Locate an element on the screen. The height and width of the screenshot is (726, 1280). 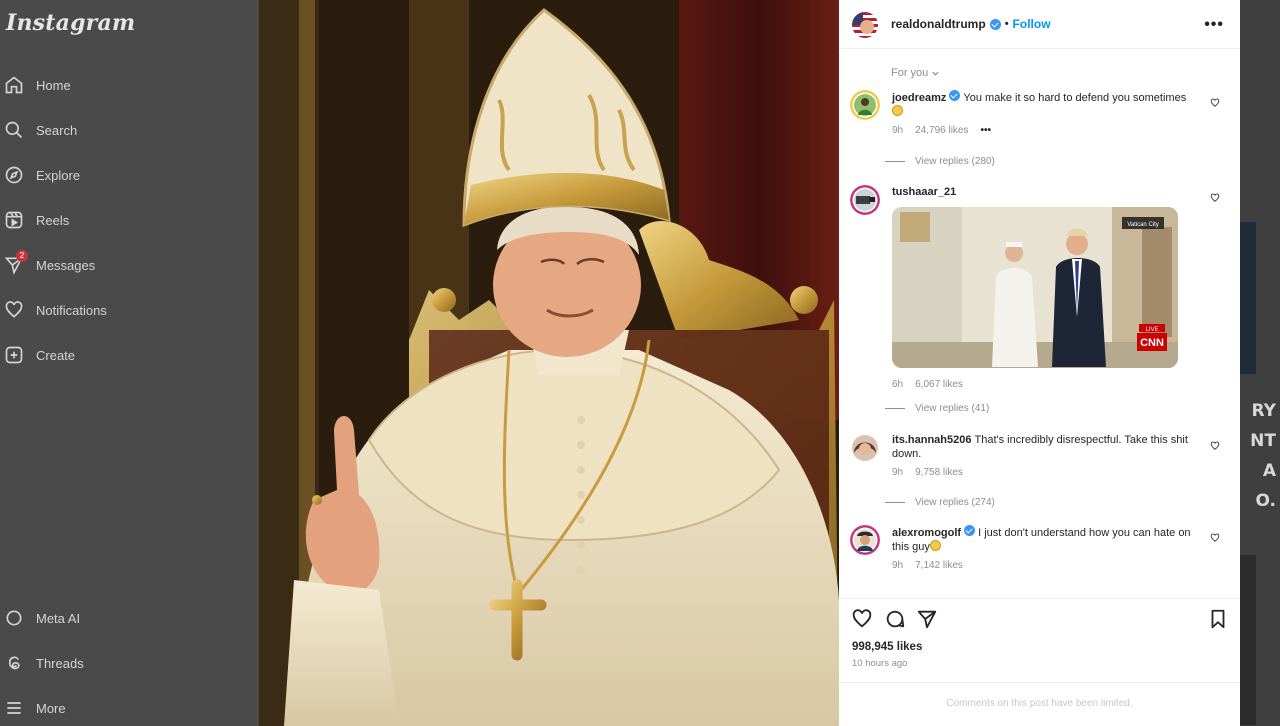
sidebar-item-messages: 2 Messages is located at coordinates (124, 265).